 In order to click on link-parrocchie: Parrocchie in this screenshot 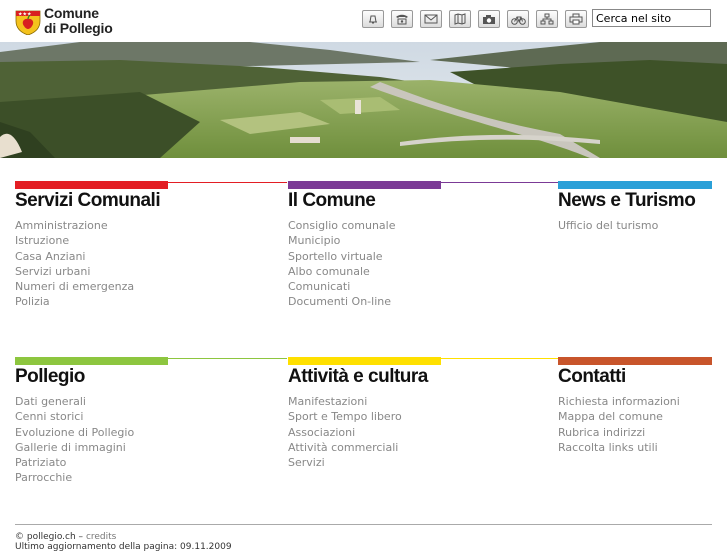, I will do `click(74, 477)`.